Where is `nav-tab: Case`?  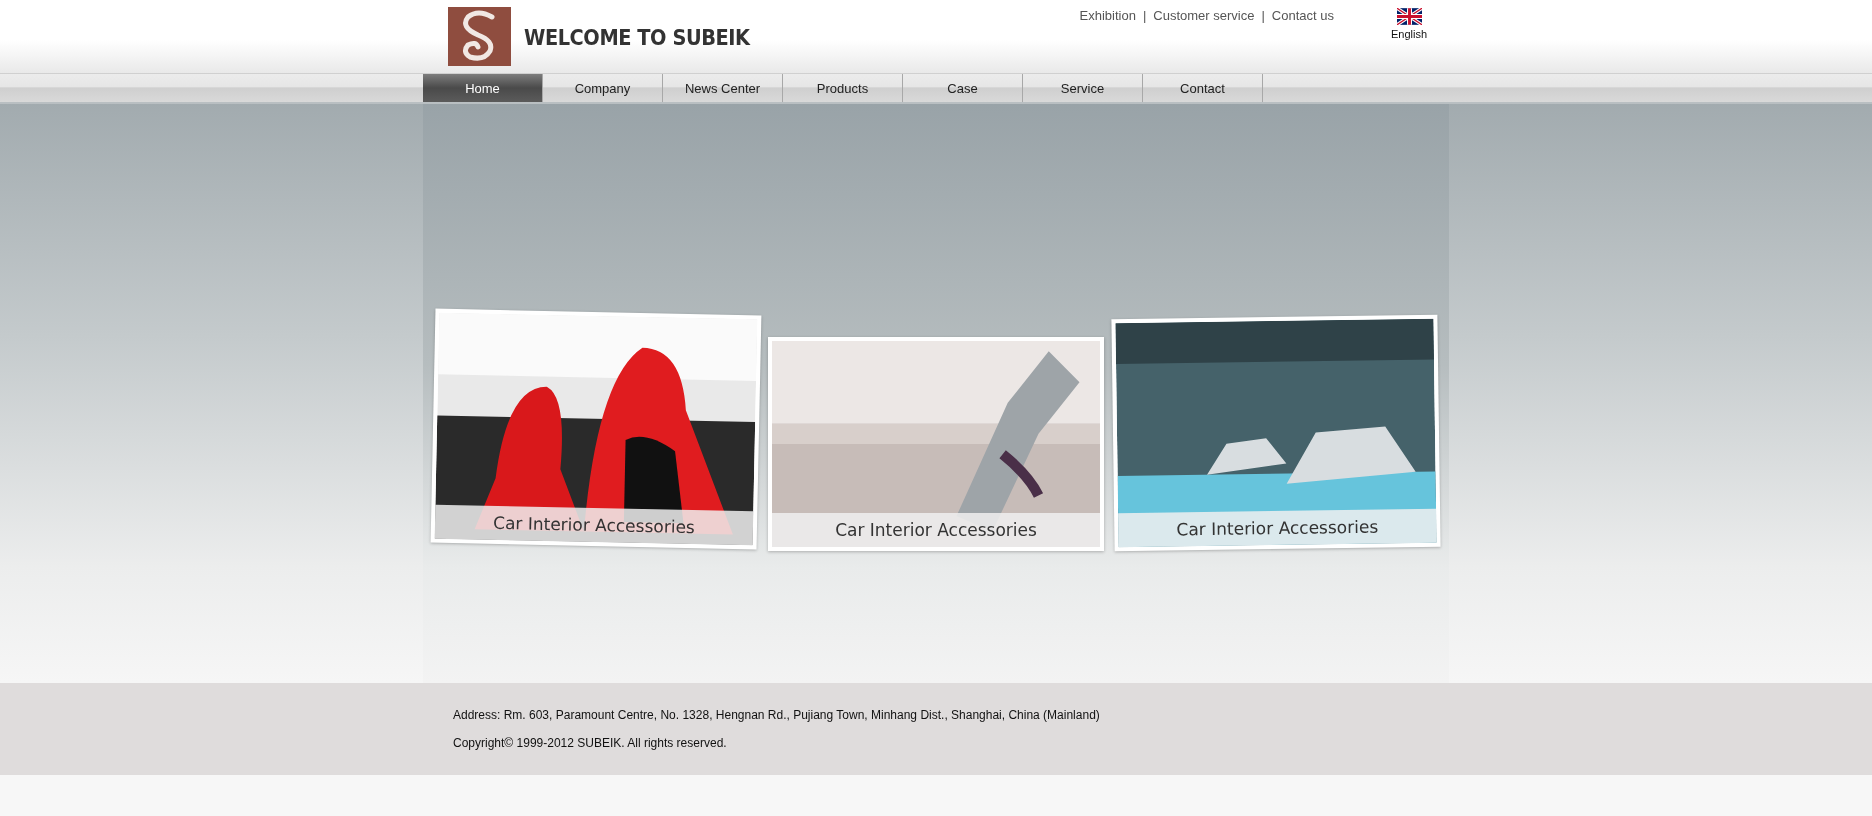
nav-tab: Case is located at coordinates (963, 88).